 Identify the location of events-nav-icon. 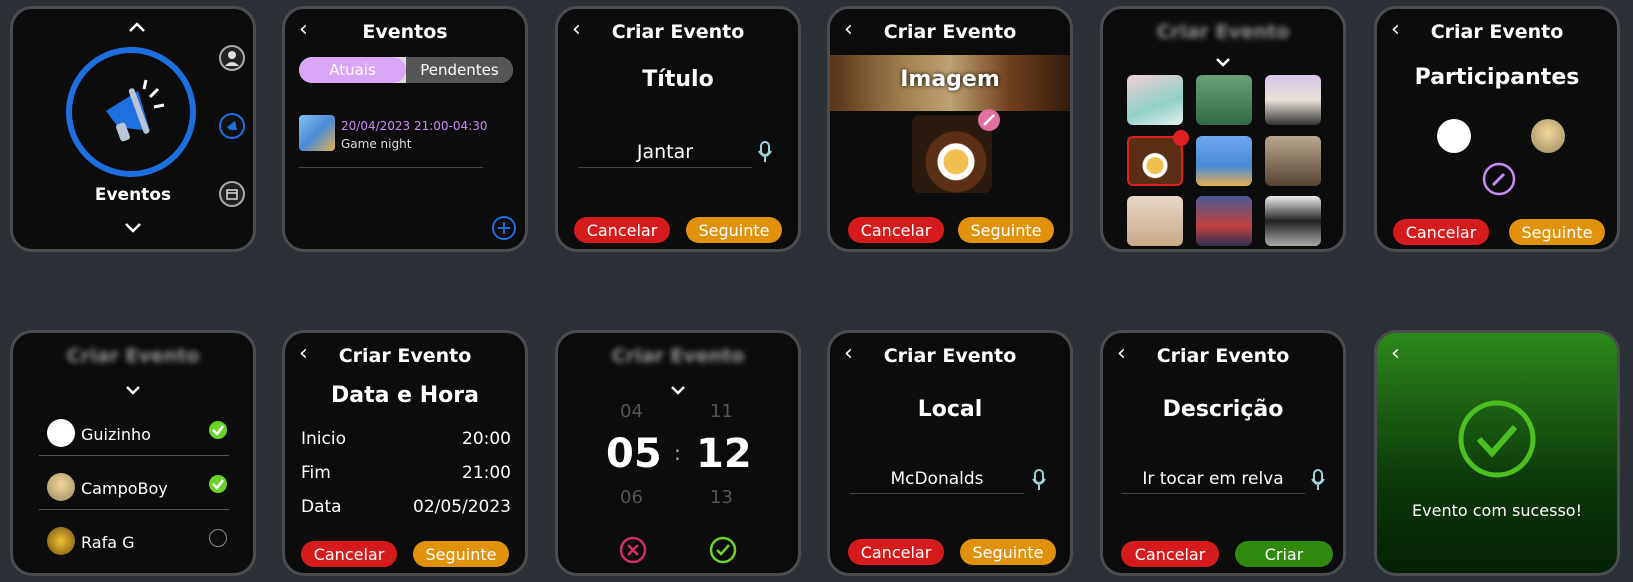
(232, 126).